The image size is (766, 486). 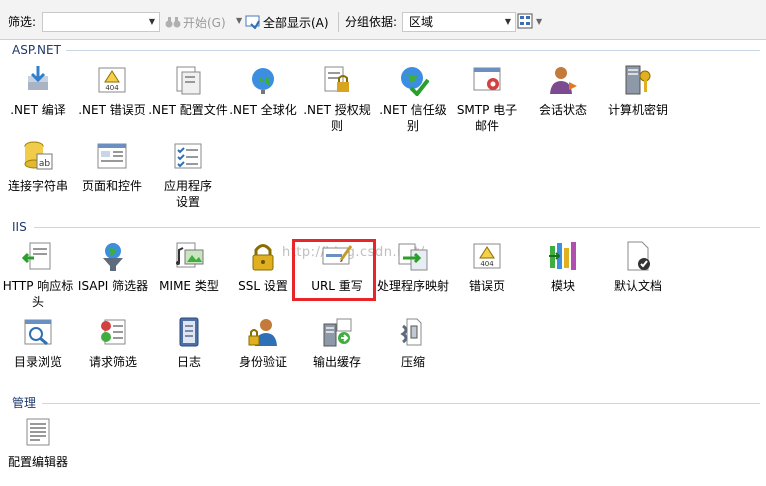 What do you see at coordinates (413, 286) in the screenshot?
I see `feature-label: 处理程序映射` at bounding box center [413, 286].